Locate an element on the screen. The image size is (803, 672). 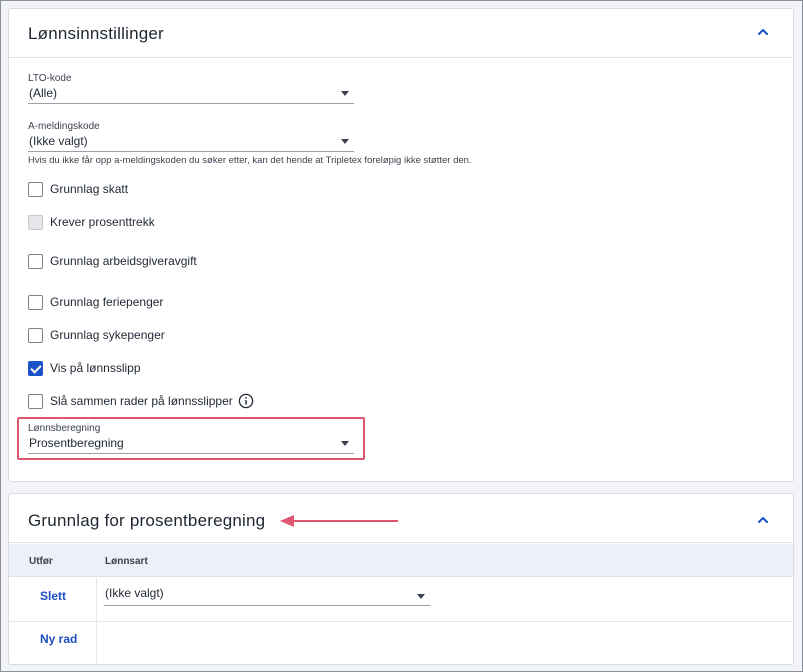
salary-calculation-value: Prosentberegning is located at coordinates (76, 443).